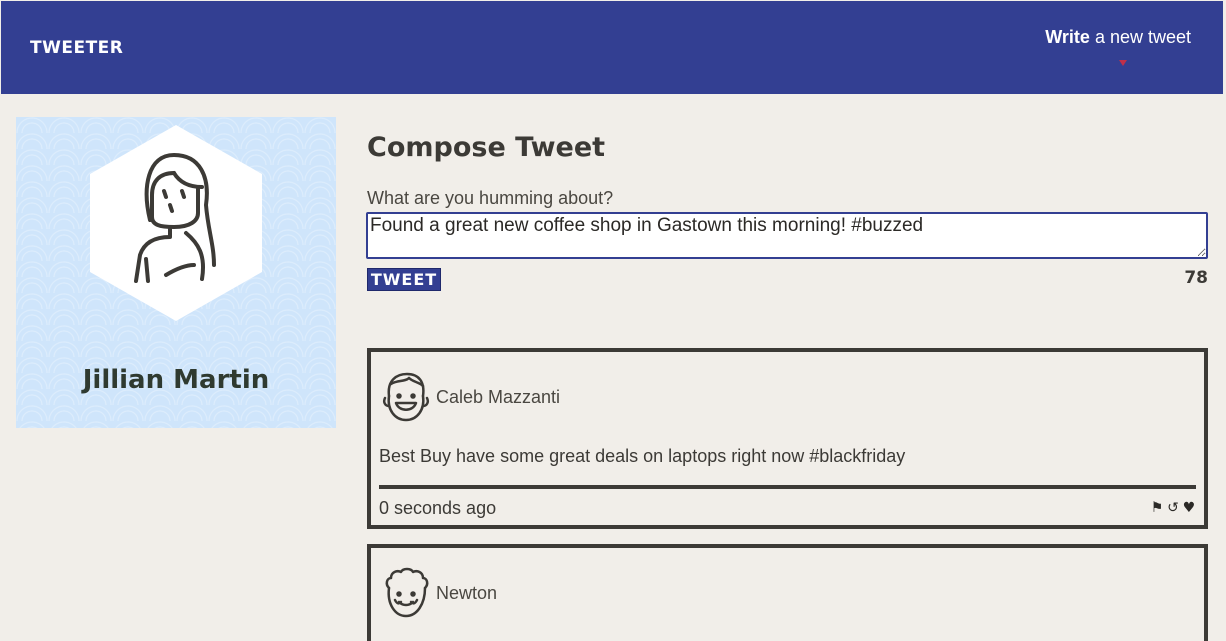 Image resolution: width=1226 pixels, height=641 pixels. What do you see at coordinates (1189, 508) in the screenshot?
I see `heart-icon: ♥` at bounding box center [1189, 508].